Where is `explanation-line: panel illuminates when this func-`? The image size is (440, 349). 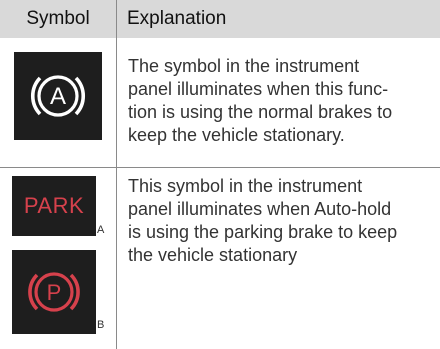 explanation-line: panel illuminates when this func- is located at coordinates (258, 89).